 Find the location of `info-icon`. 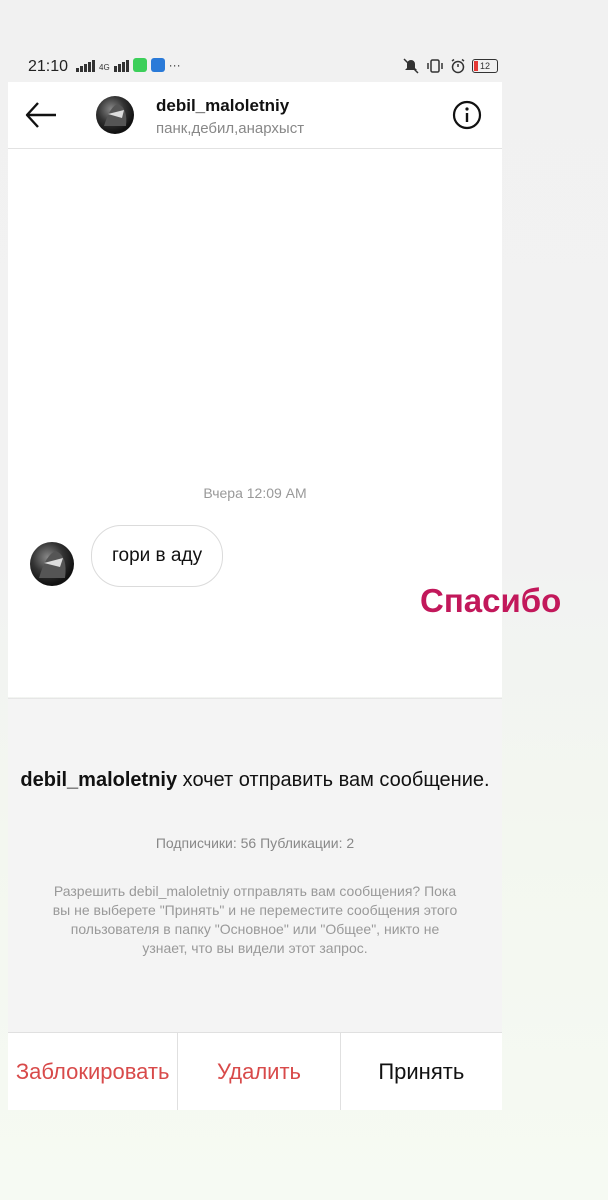

info-icon is located at coordinates (467, 115).